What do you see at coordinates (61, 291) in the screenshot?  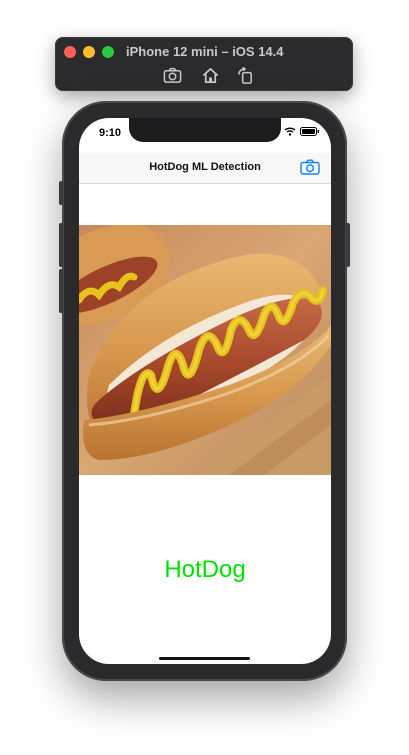 I see `volume-down-button` at bounding box center [61, 291].